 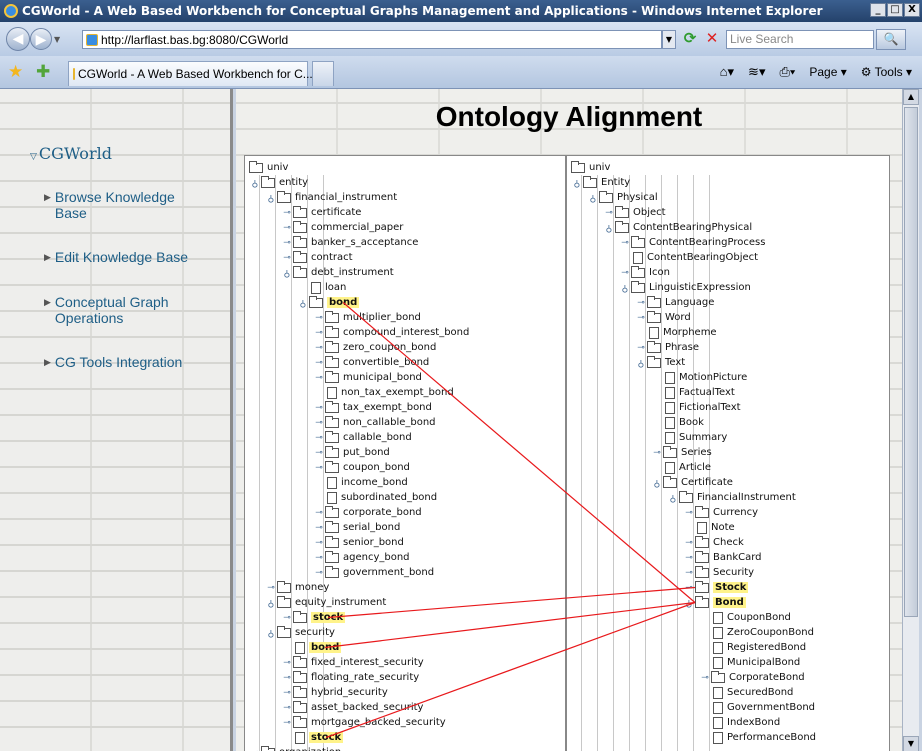 I want to click on feeds-icon: ≋▾, so click(x=756, y=72).